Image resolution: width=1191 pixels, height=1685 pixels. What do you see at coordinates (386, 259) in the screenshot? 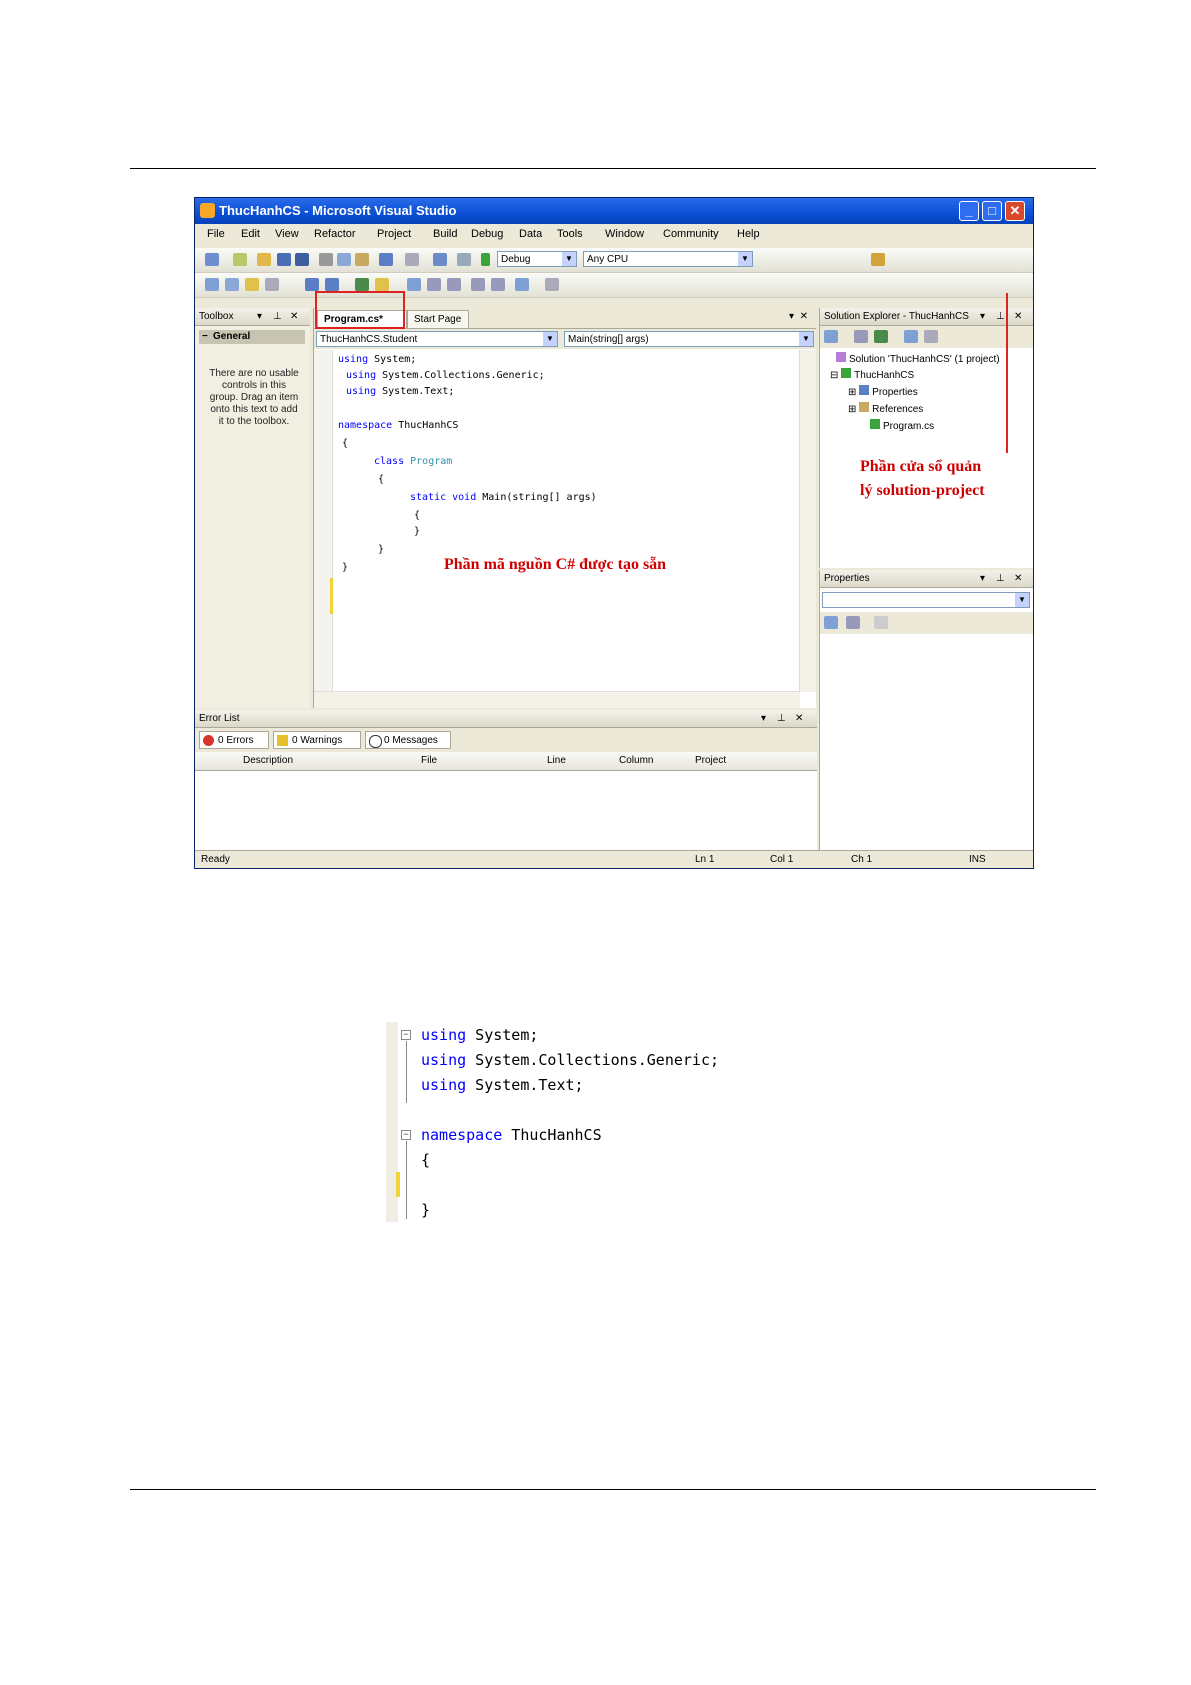
I see `undo-icon` at bounding box center [386, 259].